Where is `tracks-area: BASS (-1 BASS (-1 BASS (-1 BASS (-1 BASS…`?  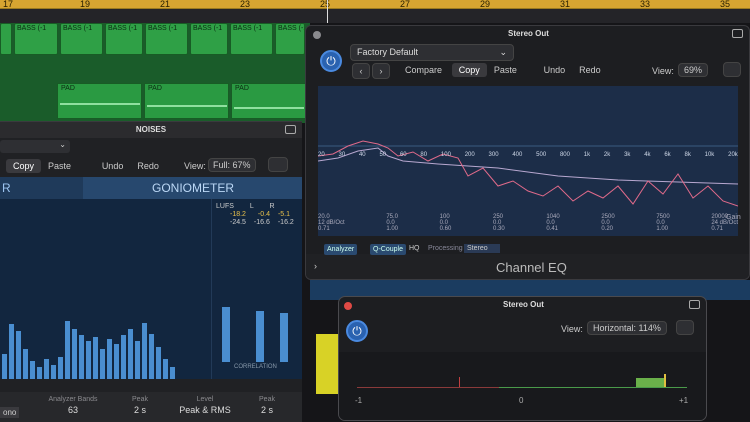
tracks-area: BASS (-1 BASS (-1 BASS (-1 BASS (-1 BASS… is located at coordinates (155, 73).